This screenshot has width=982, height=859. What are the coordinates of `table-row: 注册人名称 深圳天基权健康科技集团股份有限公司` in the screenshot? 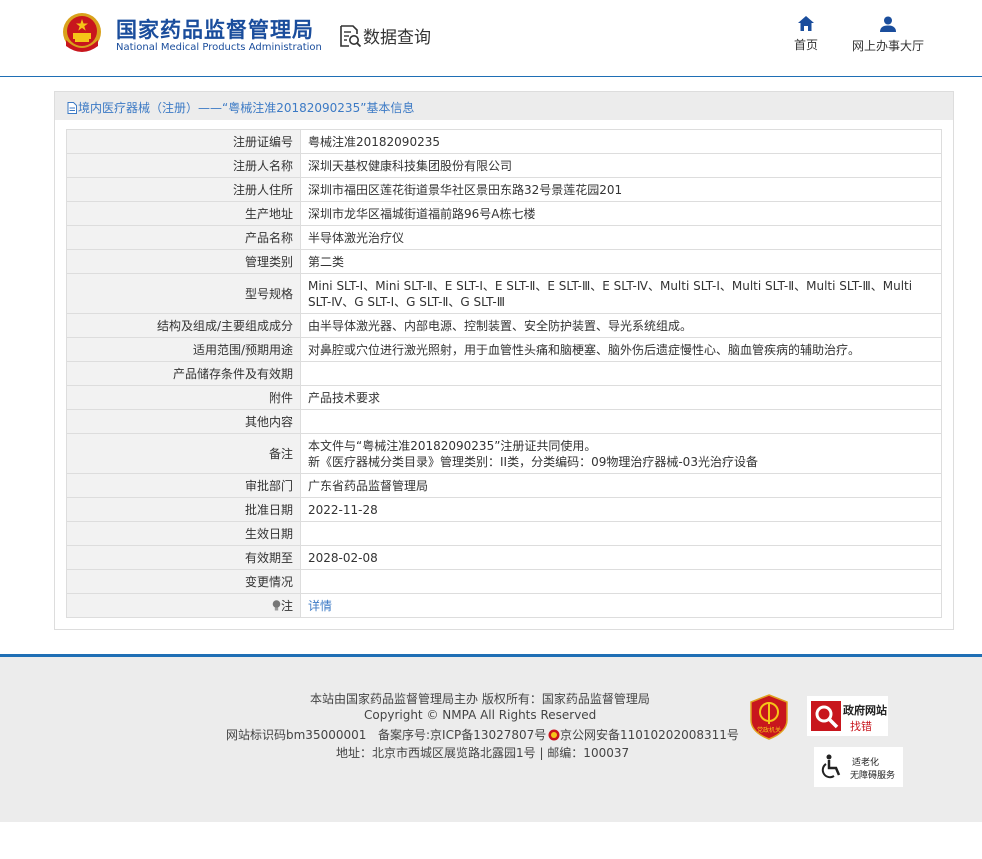 It's located at (504, 165).